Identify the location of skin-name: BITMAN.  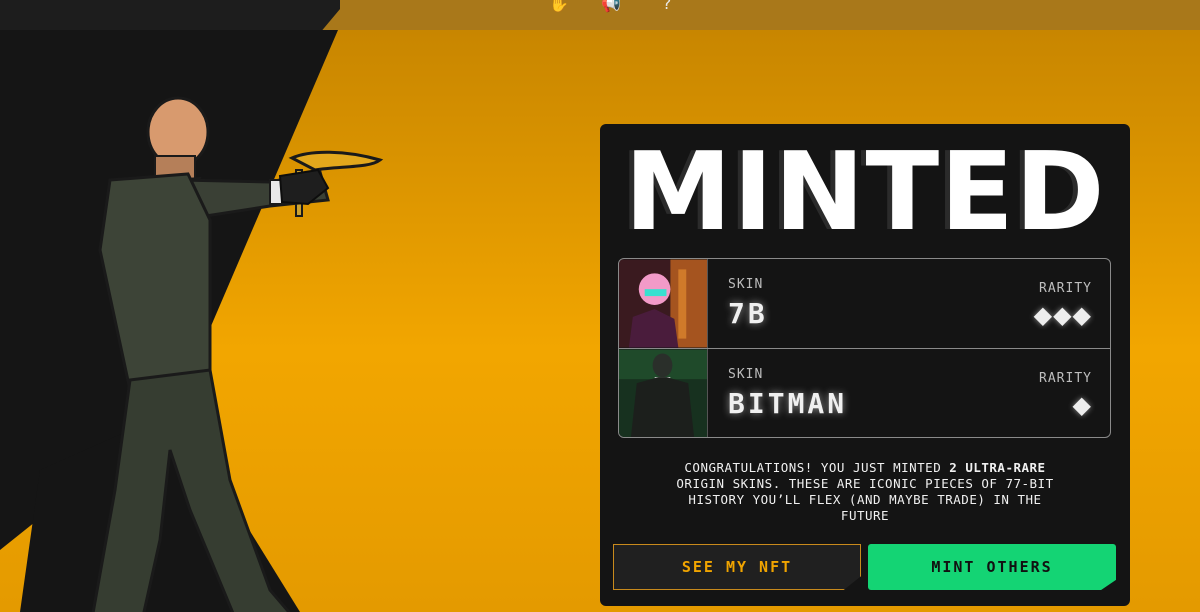
(788, 403).